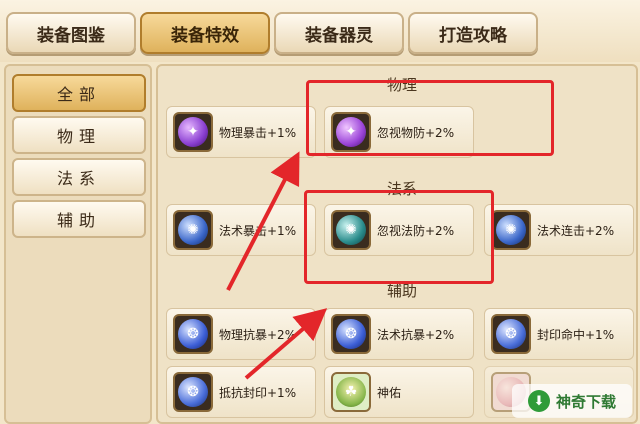 Image resolution: width=640 pixels, height=424 pixels. Describe the element at coordinates (389, 392) in the screenshot. I see `effect-label: 神佑` at that location.